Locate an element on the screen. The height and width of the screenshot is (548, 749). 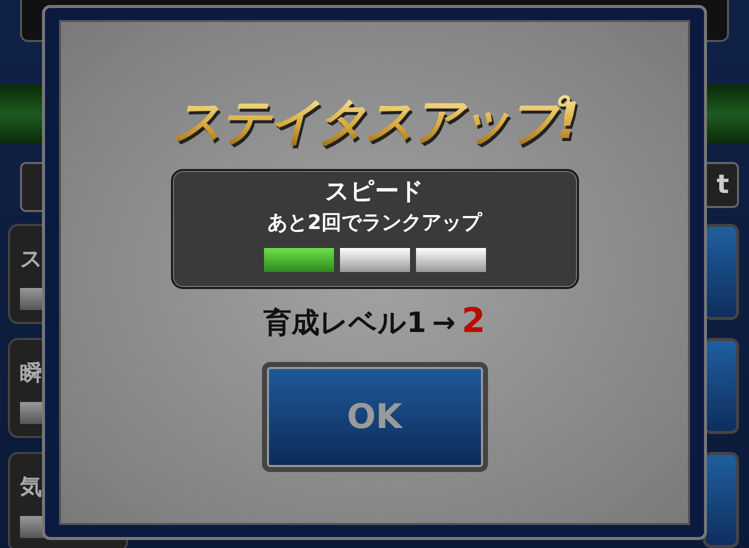
level-label: 育成レベル1 is located at coordinates (345, 323).